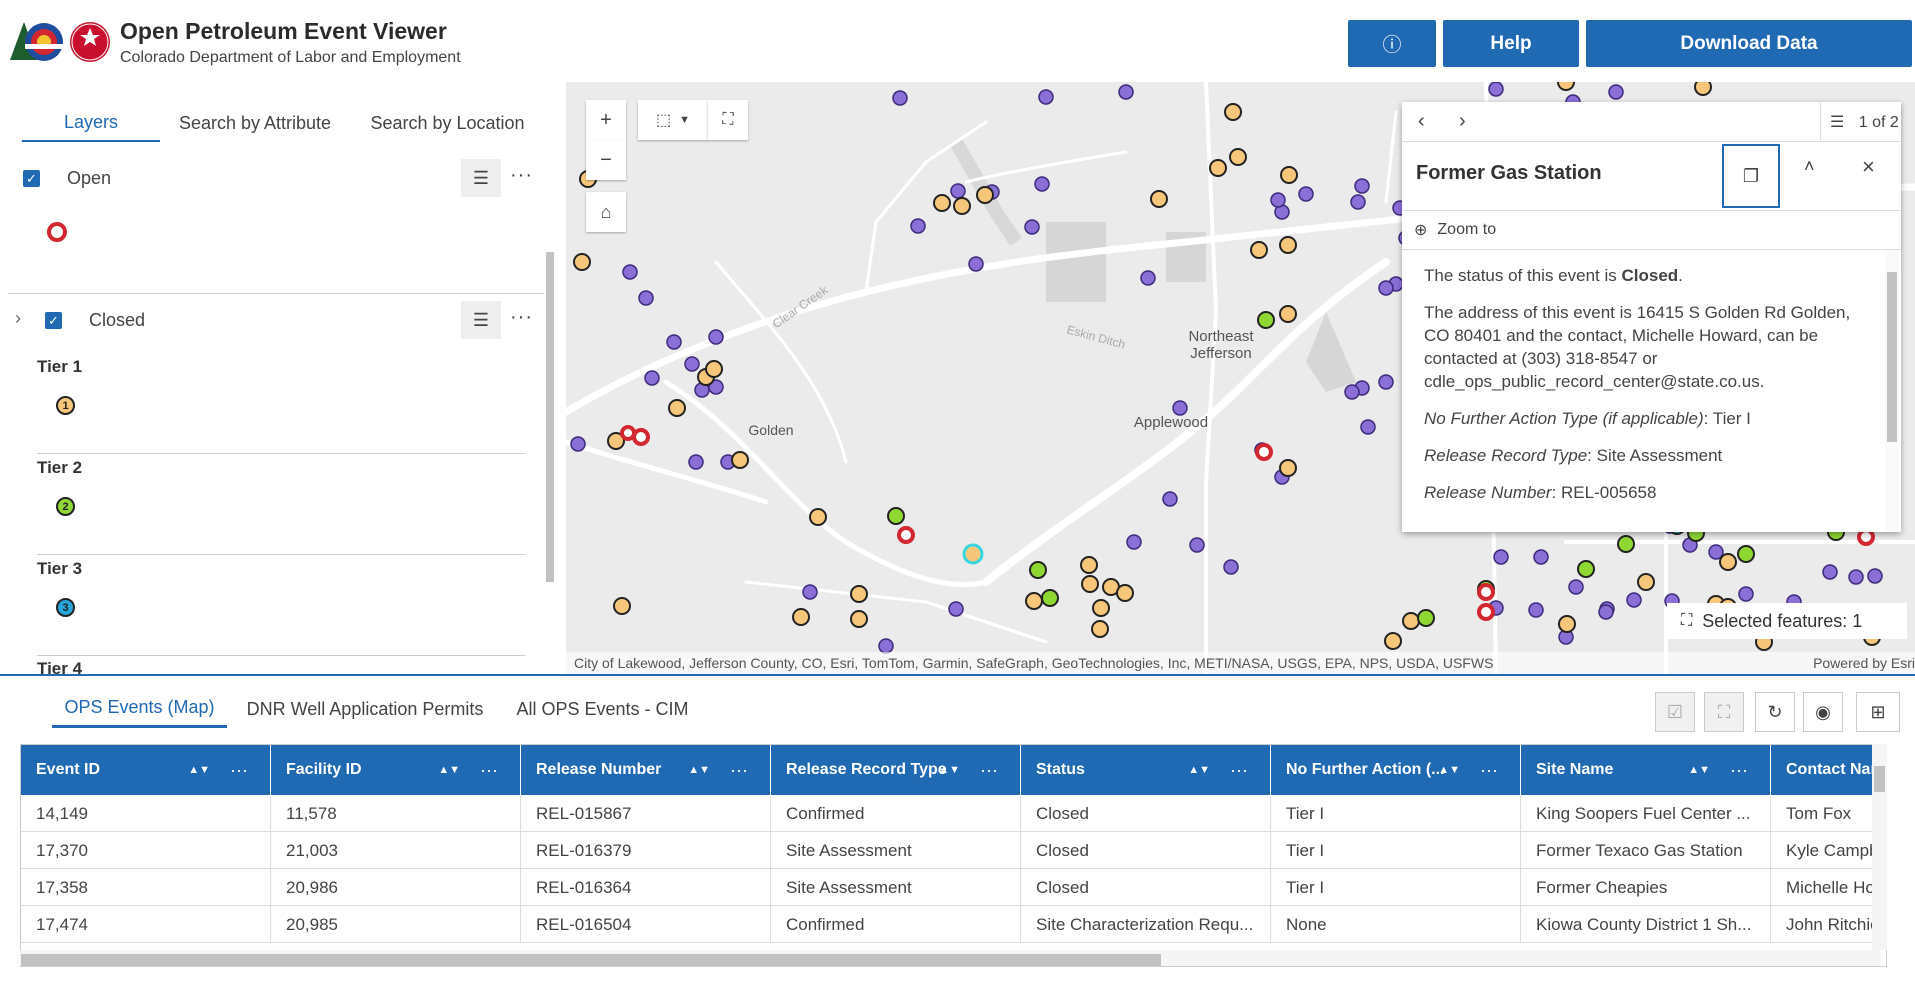  I want to click on info-icon: ⓘ, so click(1392, 45).